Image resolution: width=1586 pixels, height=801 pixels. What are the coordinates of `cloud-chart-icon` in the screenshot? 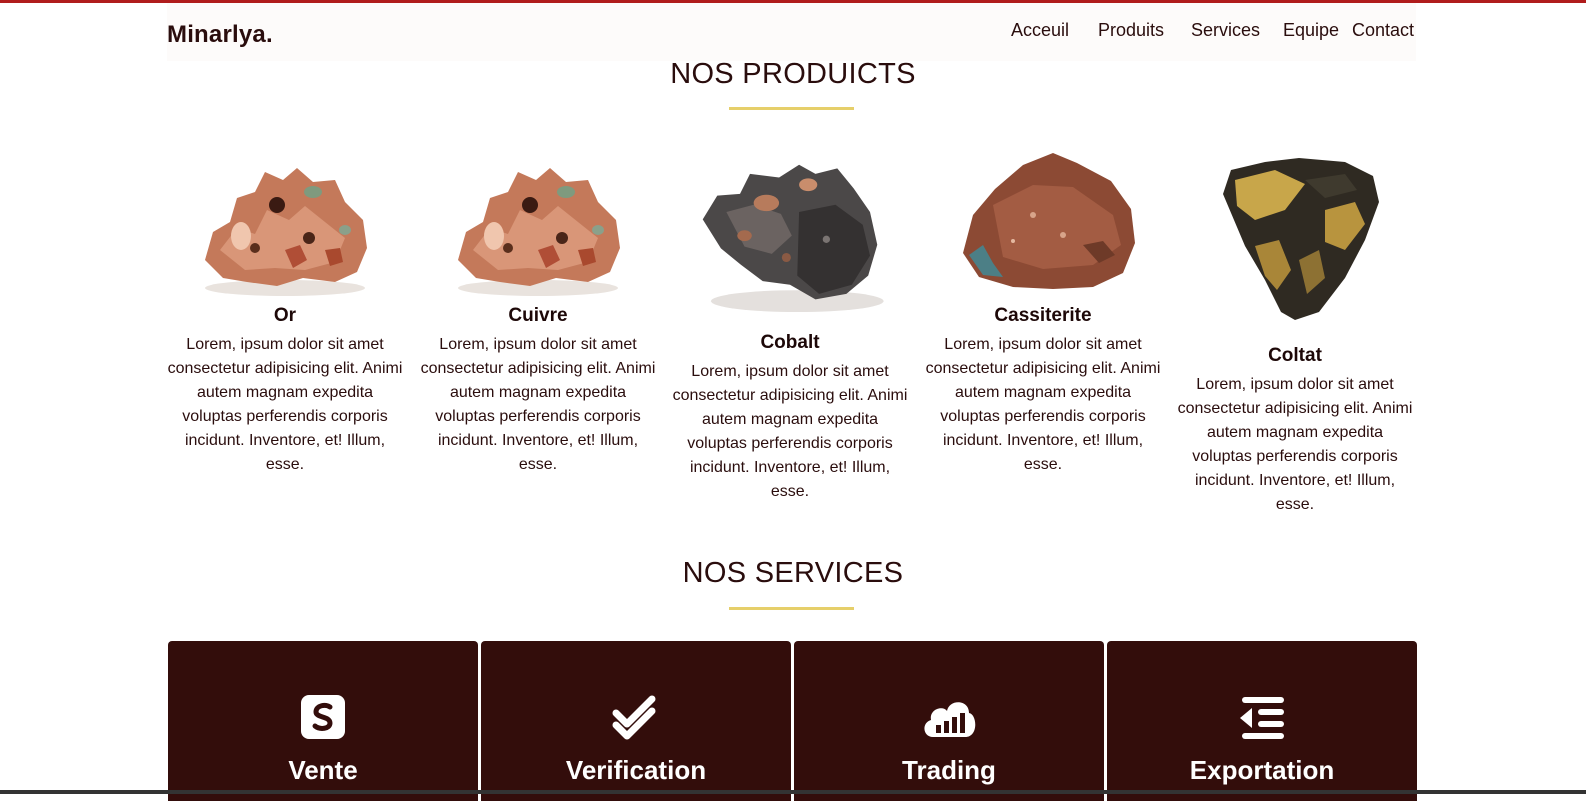 It's located at (950, 719).